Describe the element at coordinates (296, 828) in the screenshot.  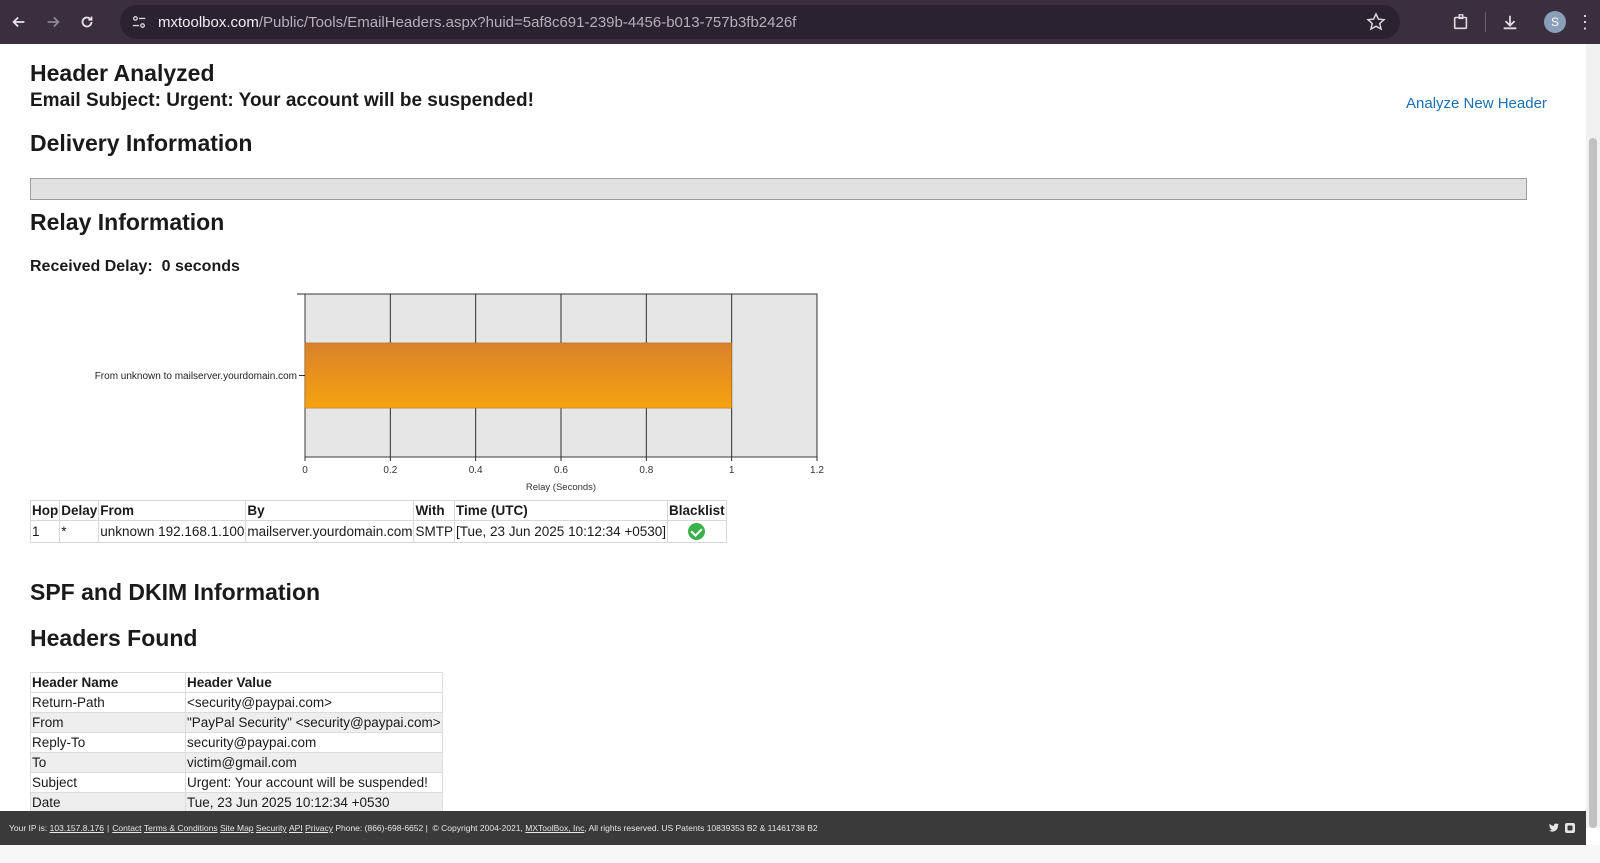
I see `footer-link-api: API` at that location.